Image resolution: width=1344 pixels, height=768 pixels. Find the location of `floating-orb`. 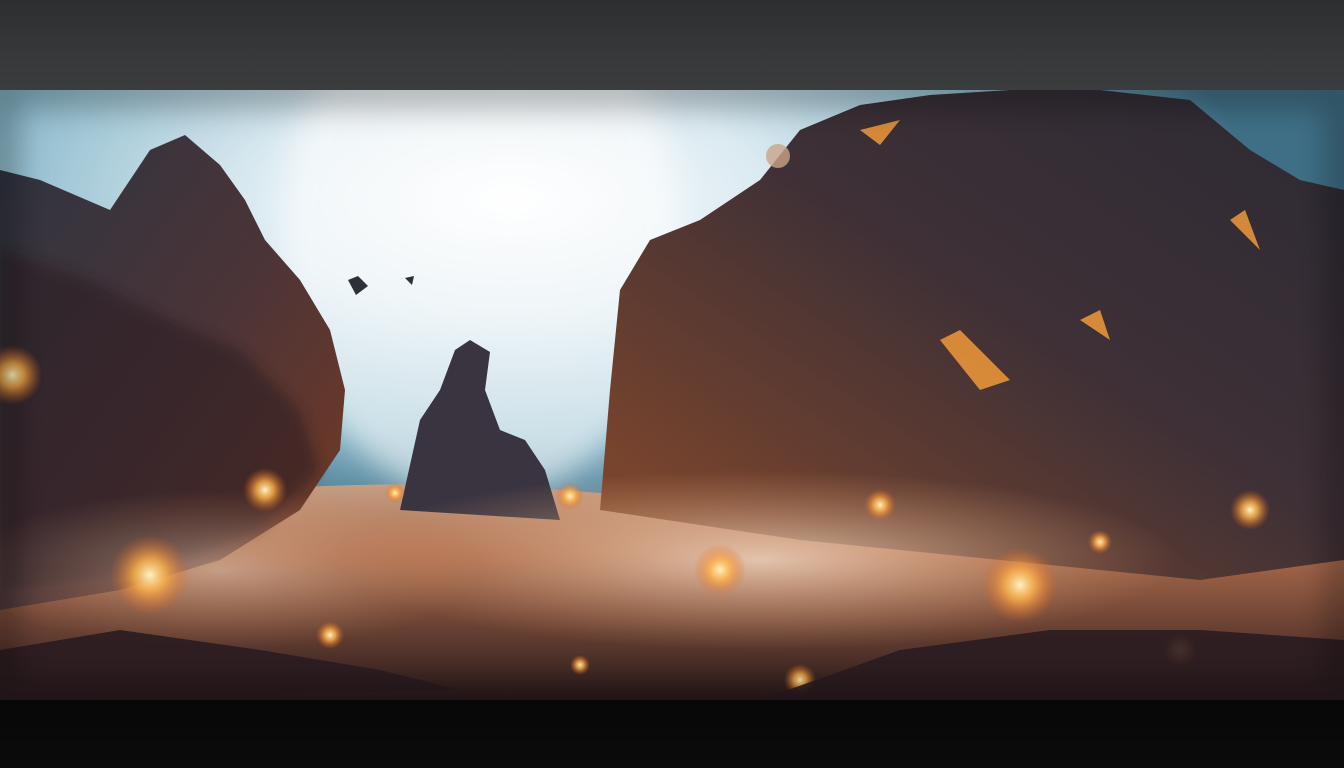

floating-orb is located at coordinates (778, 156).